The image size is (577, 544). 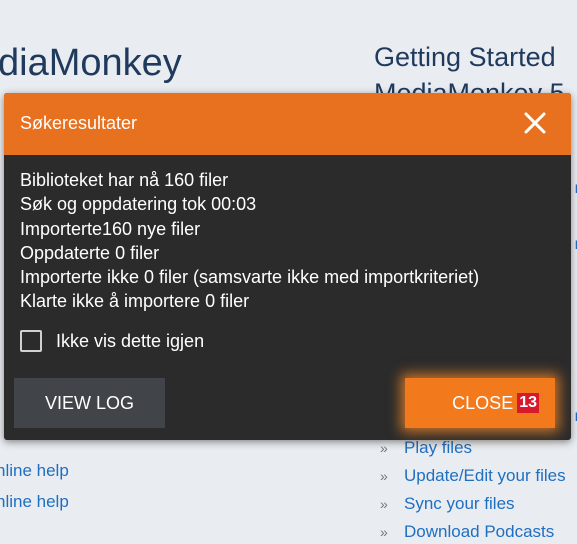 I want to click on close-button-label: CLOSE, so click(x=483, y=402).